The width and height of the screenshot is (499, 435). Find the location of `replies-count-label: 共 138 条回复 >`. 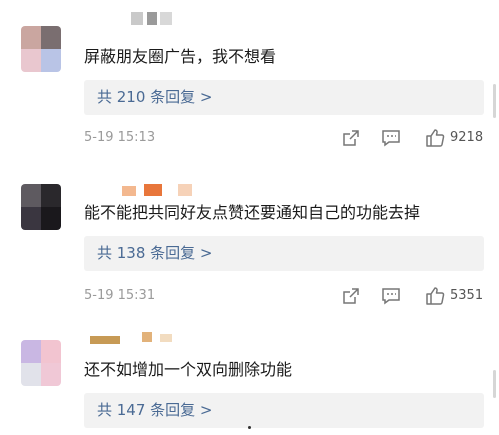

replies-count-label: 共 138 条回复 > is located at coordinates (155, 253).